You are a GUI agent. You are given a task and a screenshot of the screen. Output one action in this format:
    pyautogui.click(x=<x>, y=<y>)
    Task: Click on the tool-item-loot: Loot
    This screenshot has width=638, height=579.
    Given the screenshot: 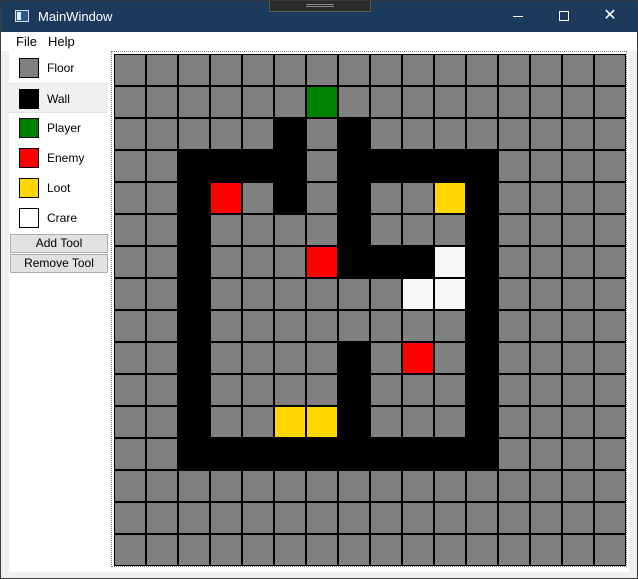 What is the action you would take?
    pyautogui.click(x=58, y=188)
    